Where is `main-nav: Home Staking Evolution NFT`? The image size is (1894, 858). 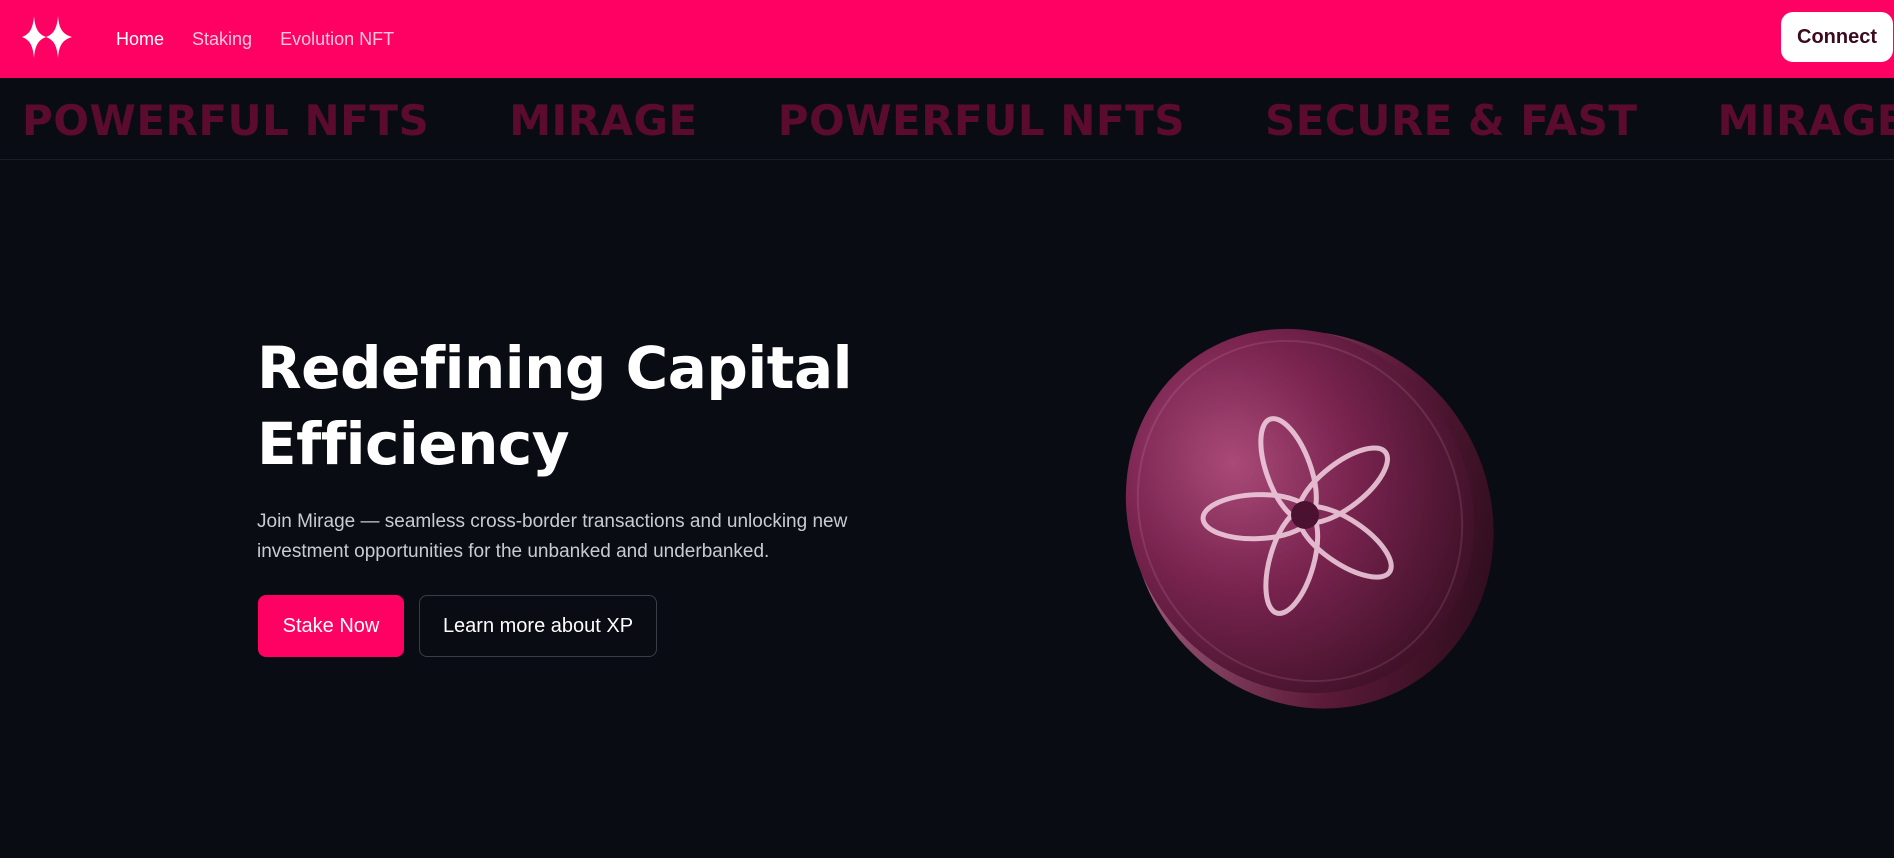
main-nav: Home Staking Evolution NFT is located at coordinates (269, 39).